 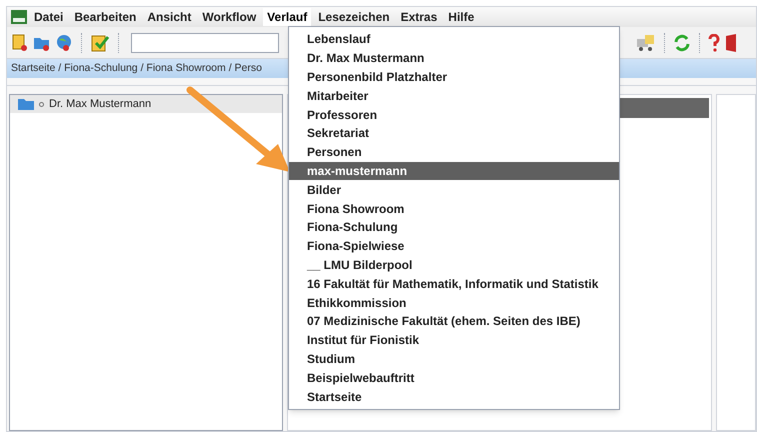 I want to click on bullet-icon, so click(x=41, y=104).